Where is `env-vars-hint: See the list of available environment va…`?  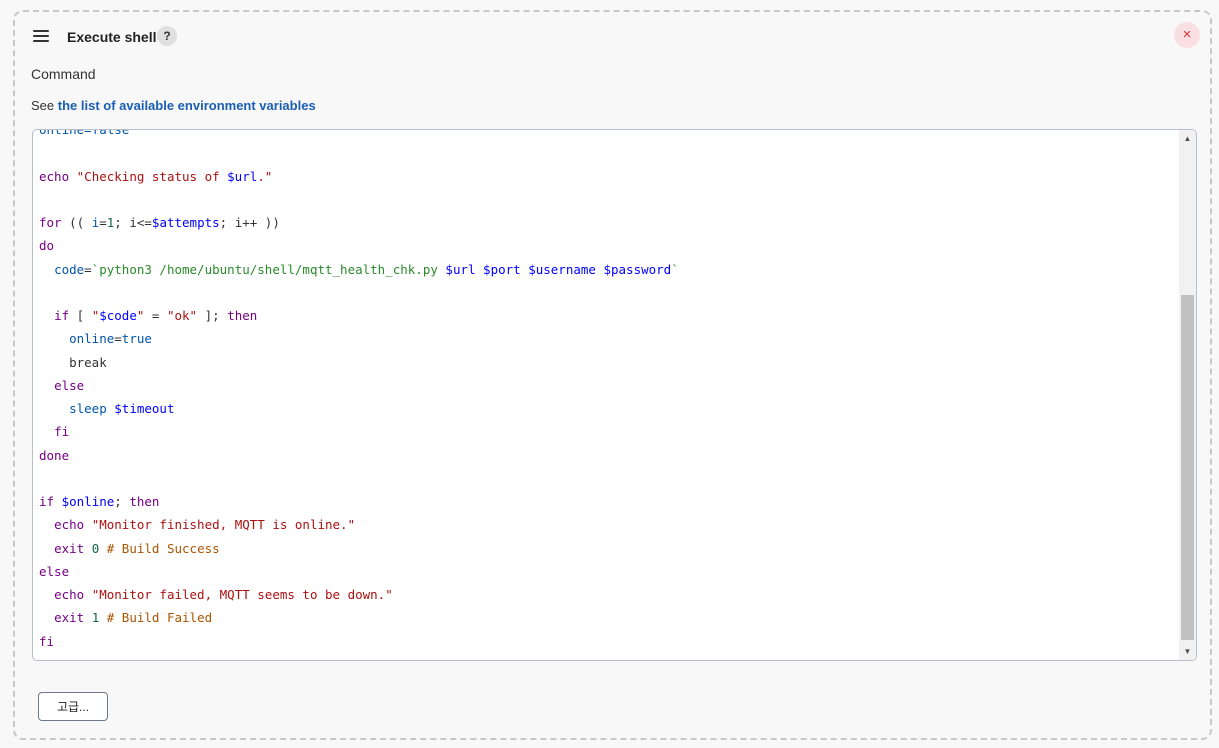 env-vars-hint: See the list of available environment va… is located at coordinates (173, 105).